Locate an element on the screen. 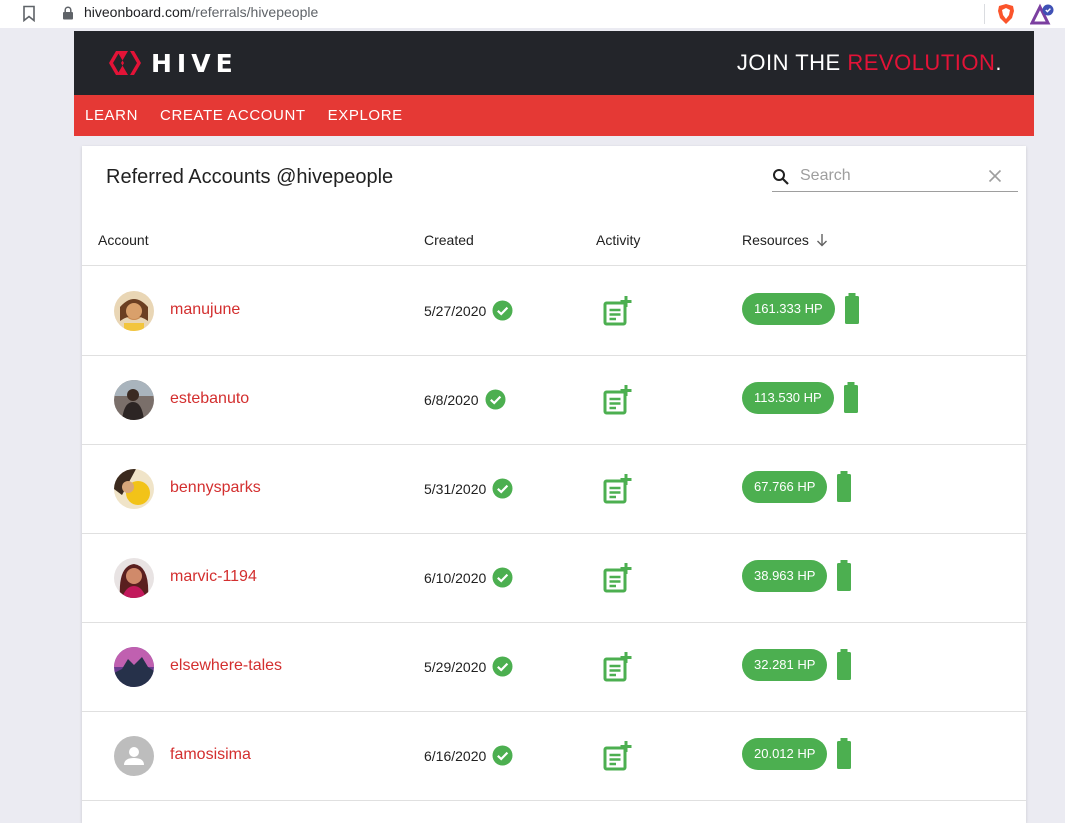 This screenshot has width=1065, height=823. clear-icon is located at coordinates (995, 176).